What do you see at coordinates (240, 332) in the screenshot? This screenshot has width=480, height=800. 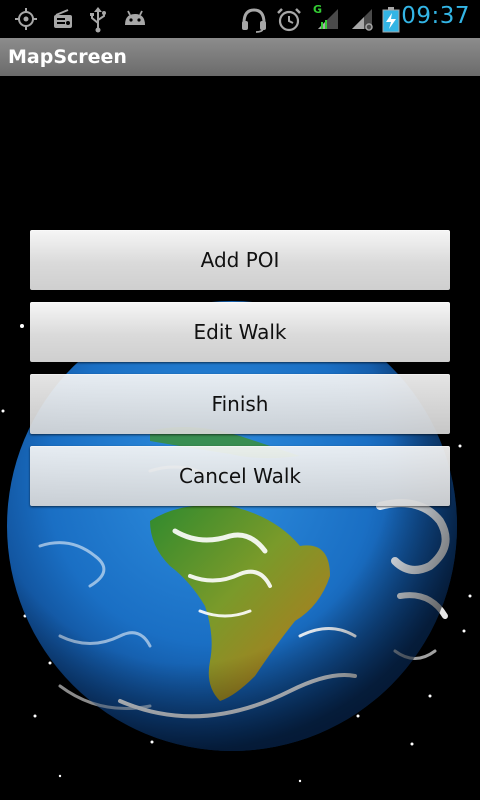 I see `edit-walk-button: Edit Walk` at bounding box center [240, 332].